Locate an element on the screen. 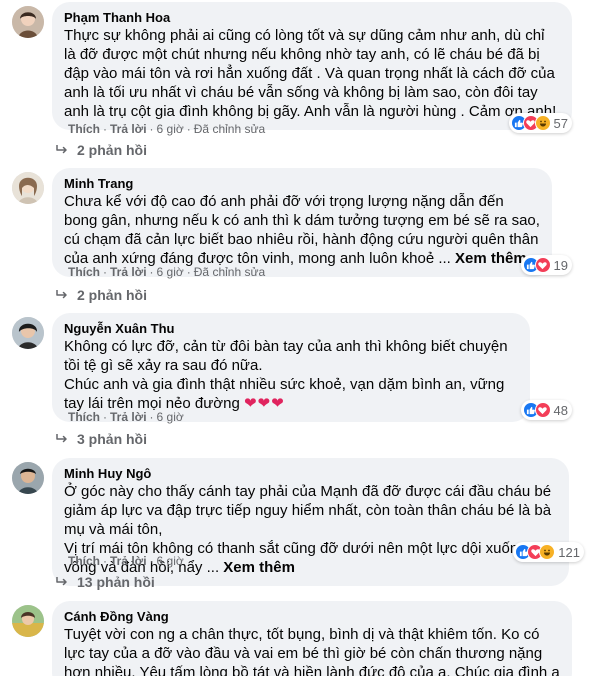  reaction-count: 57 is located at coordinates (560, 123).